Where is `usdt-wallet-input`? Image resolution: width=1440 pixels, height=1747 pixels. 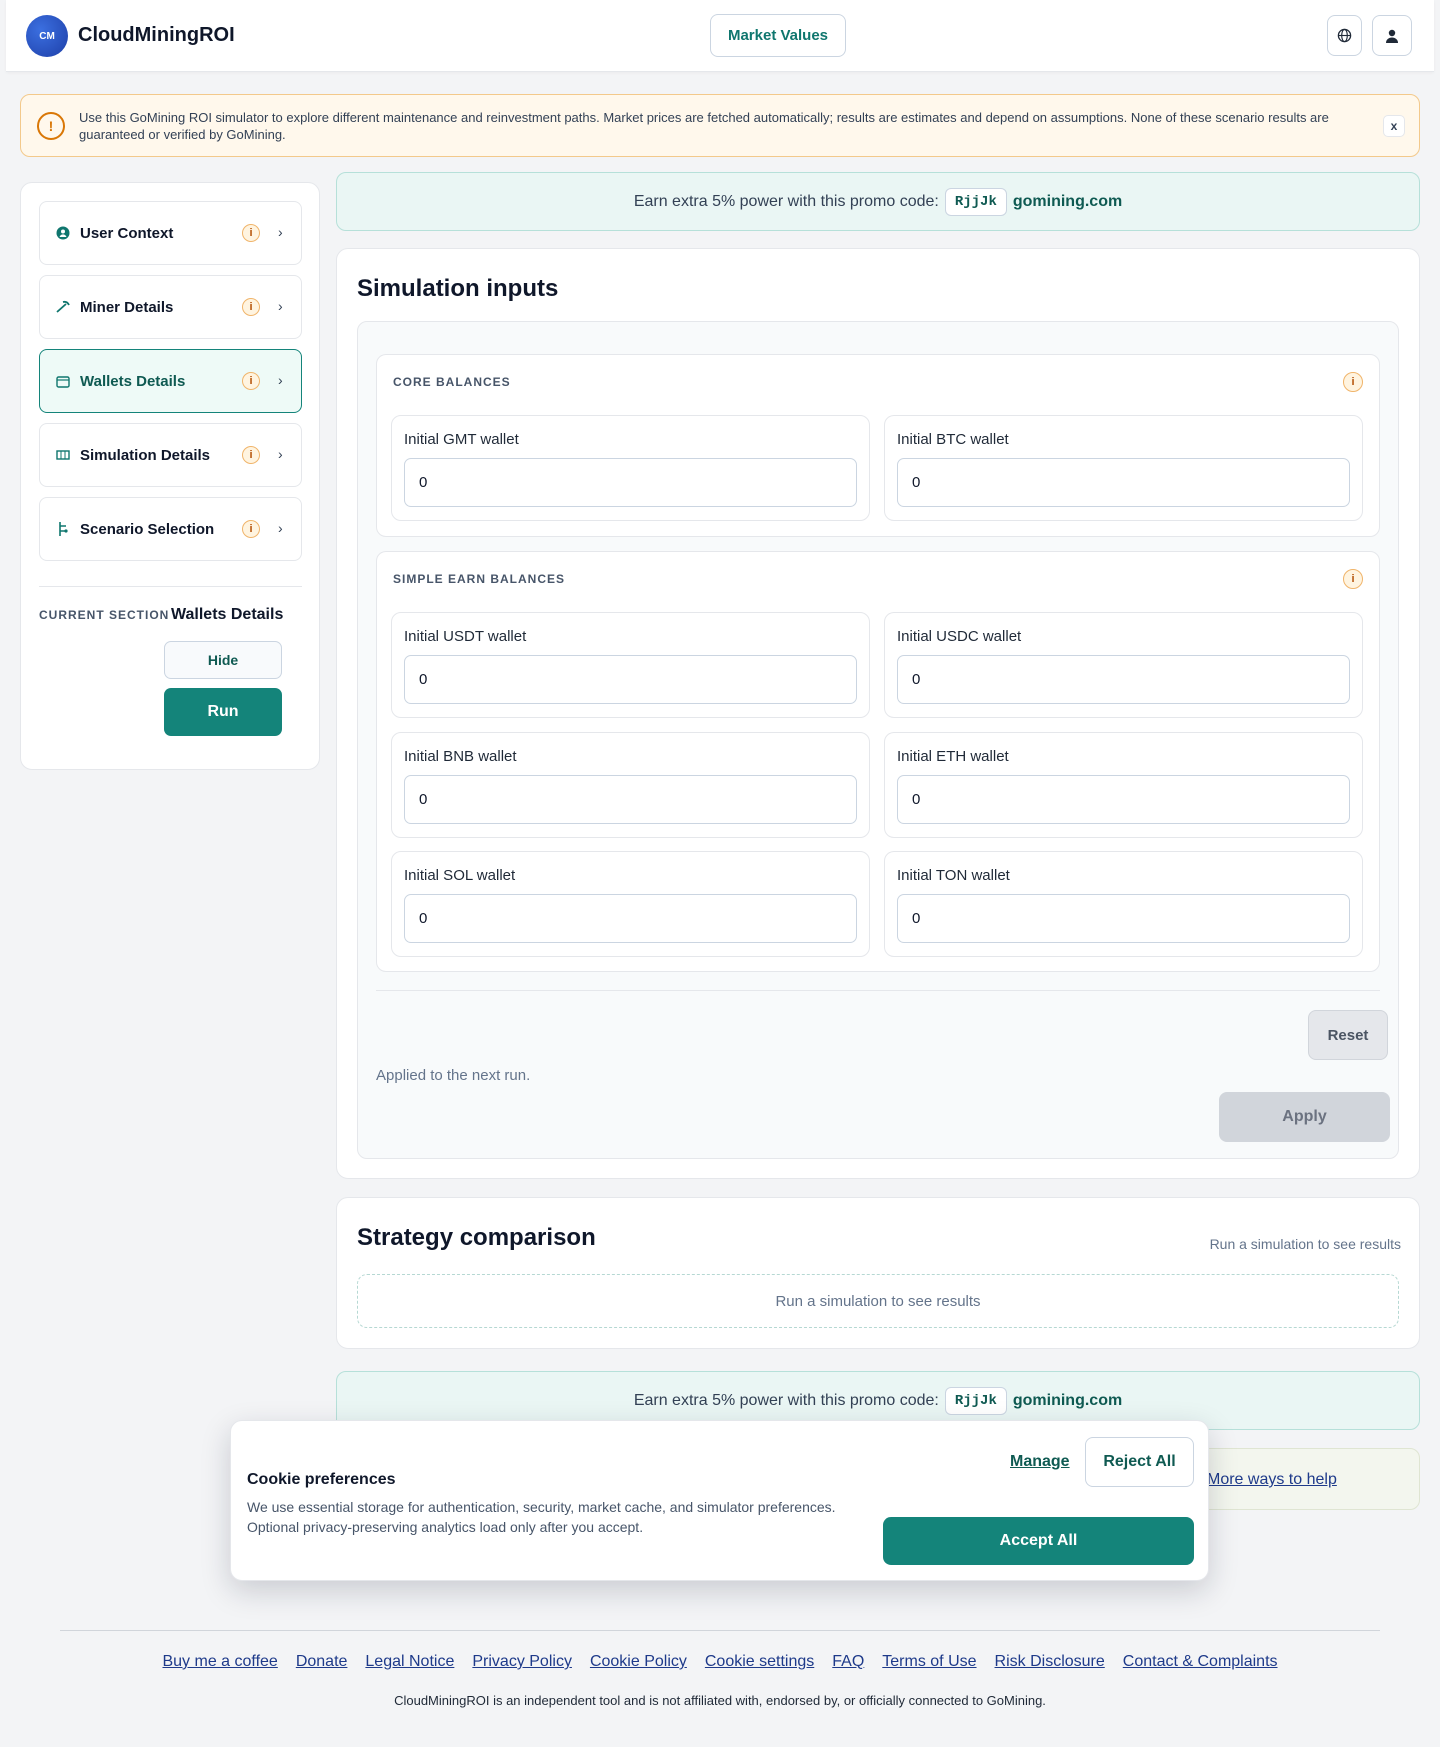
usdt-wallet-input is located at coordinates (630, 679).